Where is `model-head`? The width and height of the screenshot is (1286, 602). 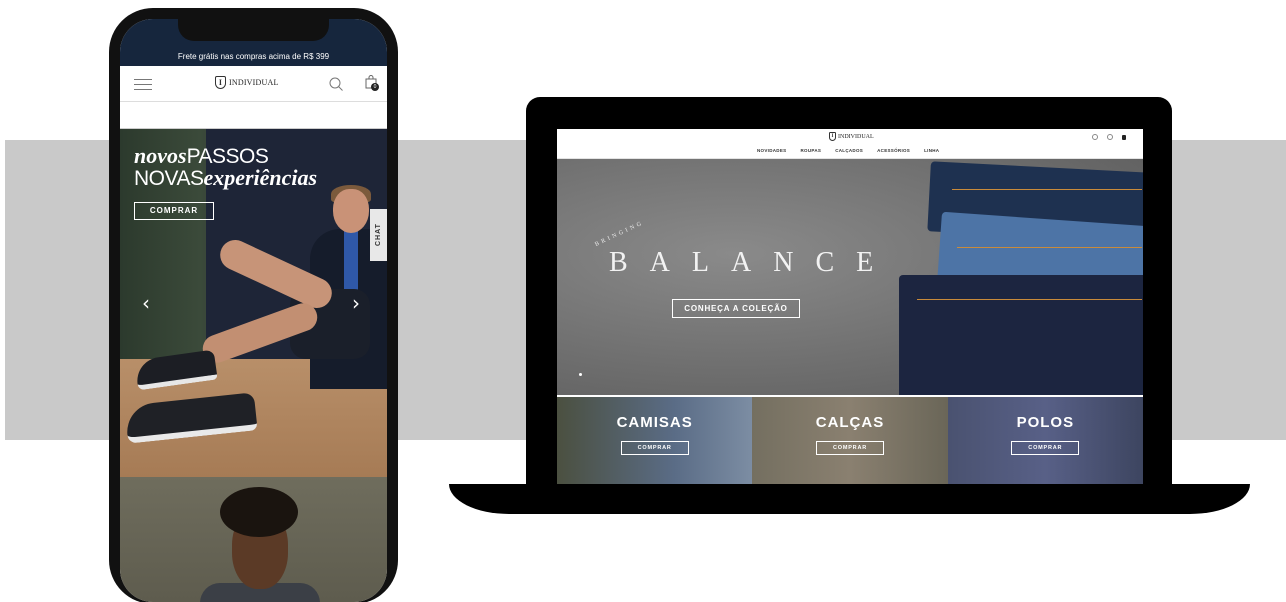 model-head is located at coordinates (351, 211).